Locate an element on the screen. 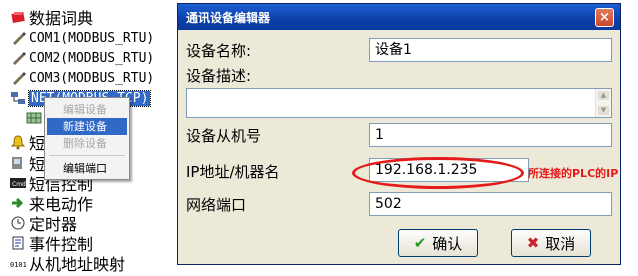  desc-scrollbar: ▲ ▼ is located at coordinates (603, 103).